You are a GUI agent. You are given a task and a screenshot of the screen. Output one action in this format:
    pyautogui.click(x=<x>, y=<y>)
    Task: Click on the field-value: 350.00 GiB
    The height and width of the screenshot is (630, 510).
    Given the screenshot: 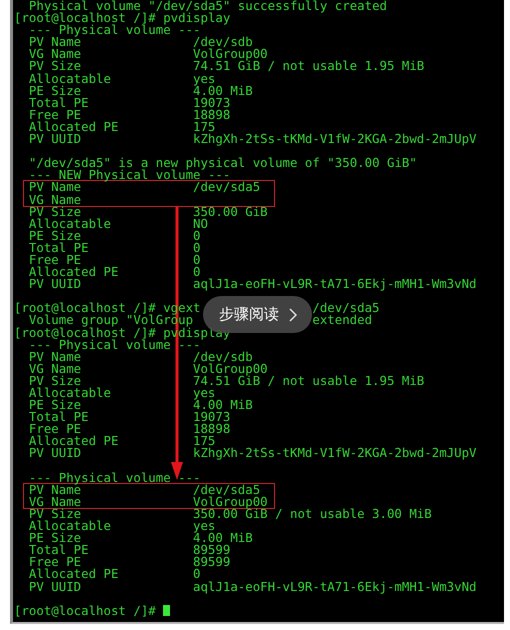 What is the action you would take?
    pyautogui.click(x=230, y=212)
    